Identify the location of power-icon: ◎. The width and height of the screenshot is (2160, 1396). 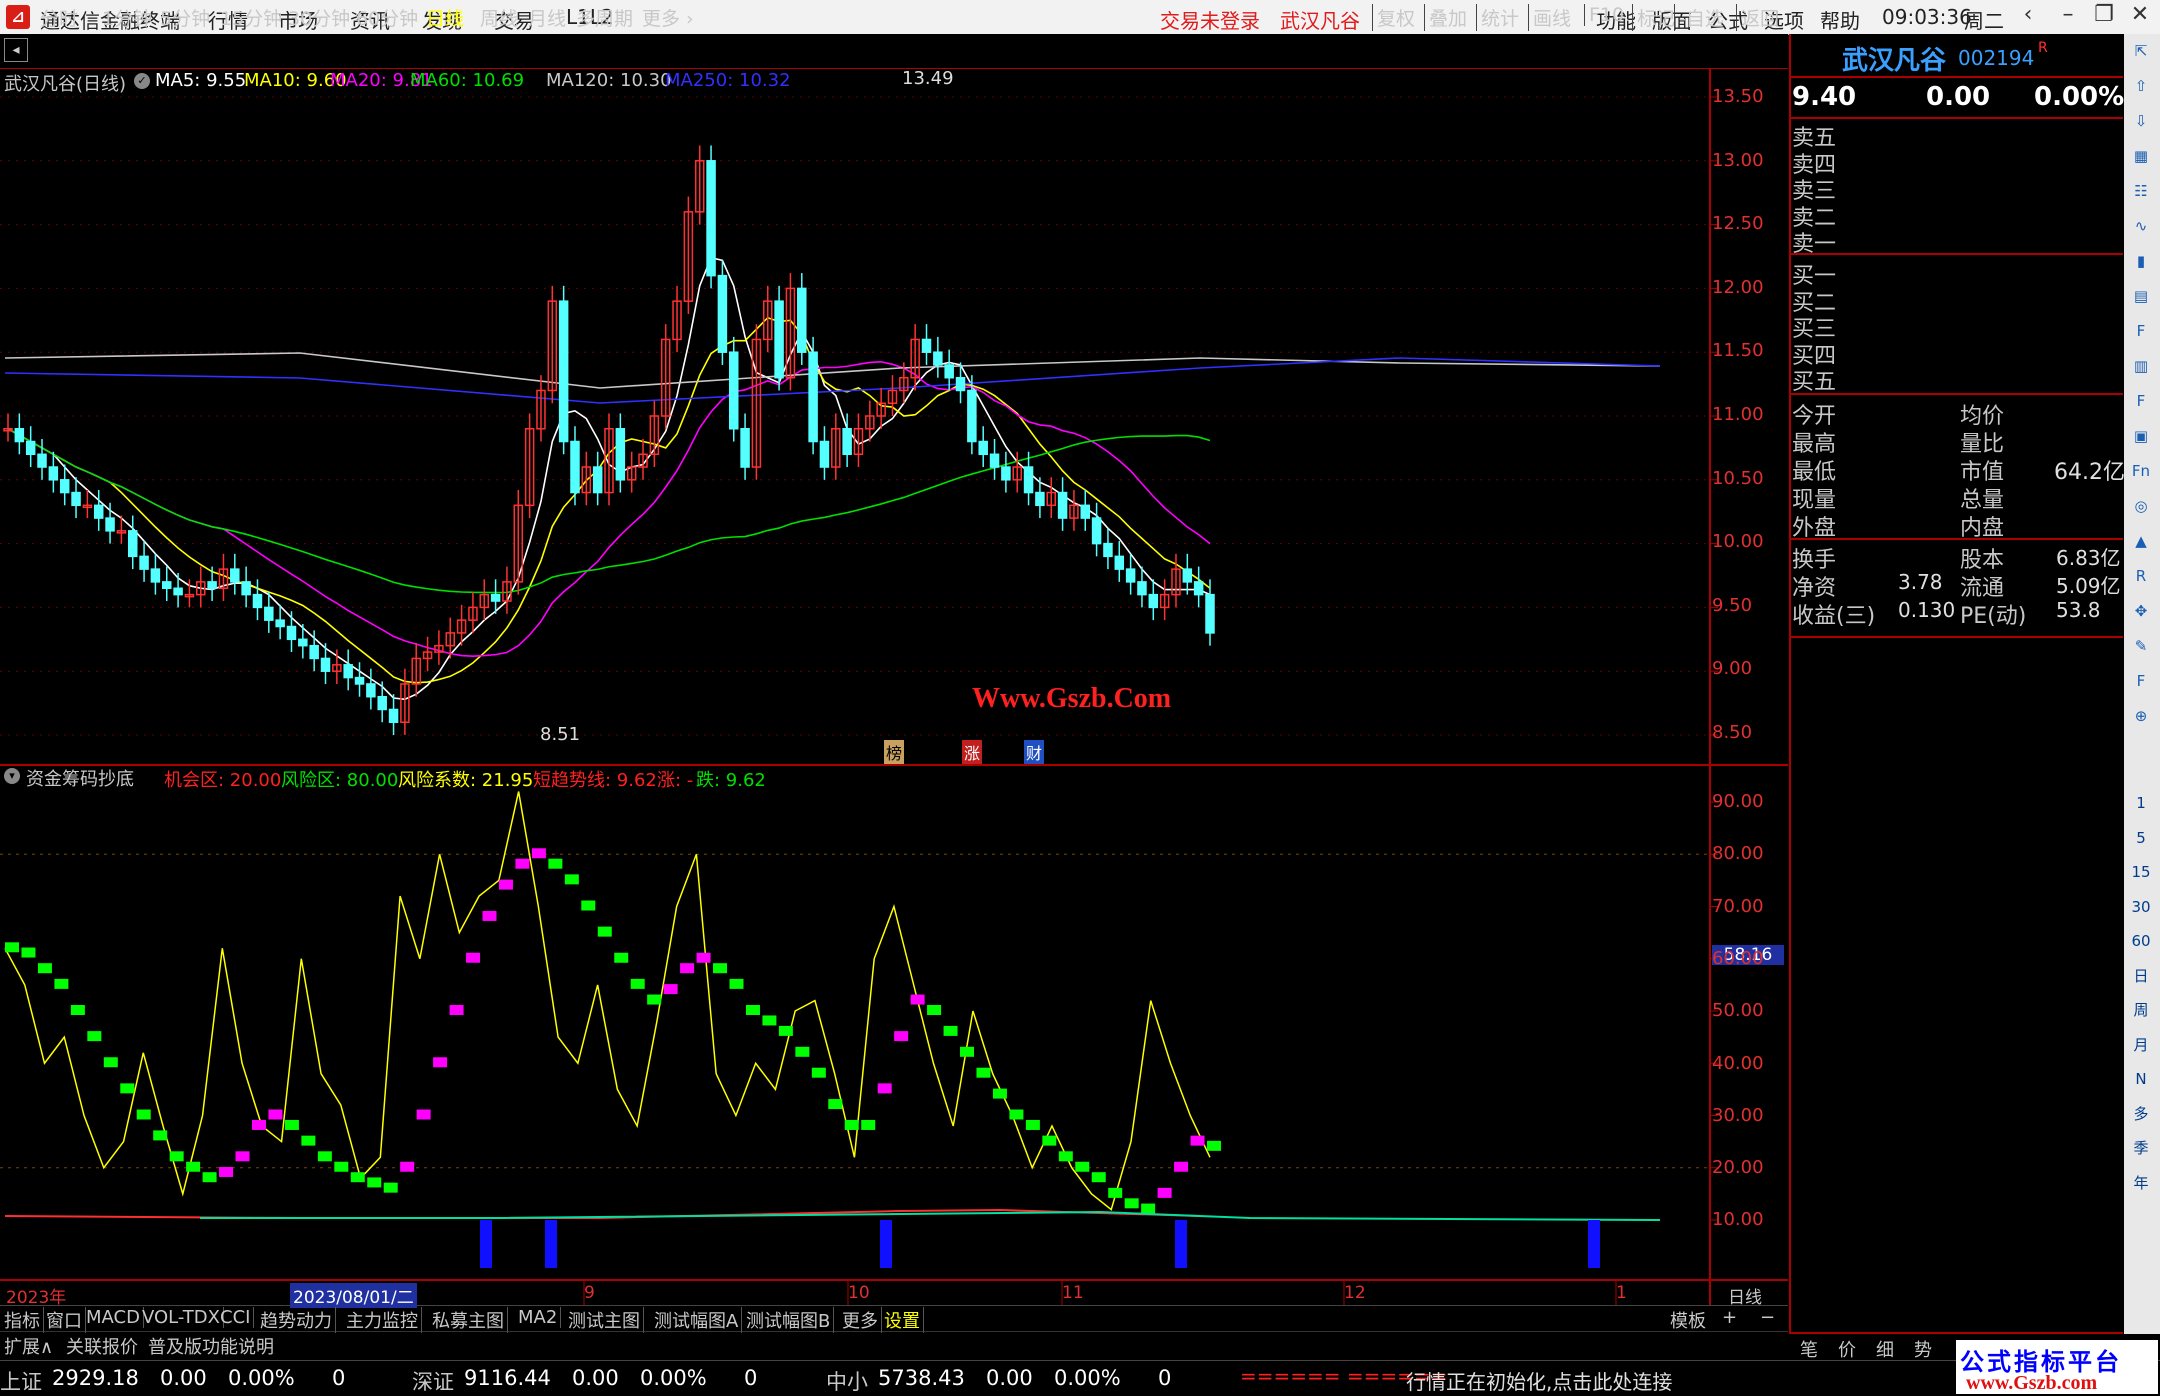
(2141, 506).